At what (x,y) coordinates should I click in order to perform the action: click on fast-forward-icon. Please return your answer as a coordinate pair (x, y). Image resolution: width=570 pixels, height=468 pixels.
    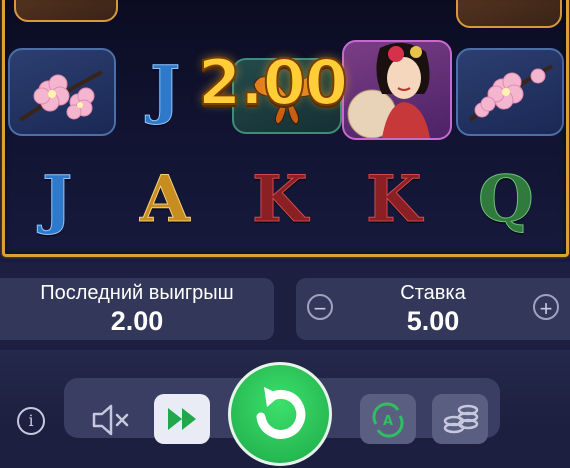
    Looking at the image, I should click on (182, 419).